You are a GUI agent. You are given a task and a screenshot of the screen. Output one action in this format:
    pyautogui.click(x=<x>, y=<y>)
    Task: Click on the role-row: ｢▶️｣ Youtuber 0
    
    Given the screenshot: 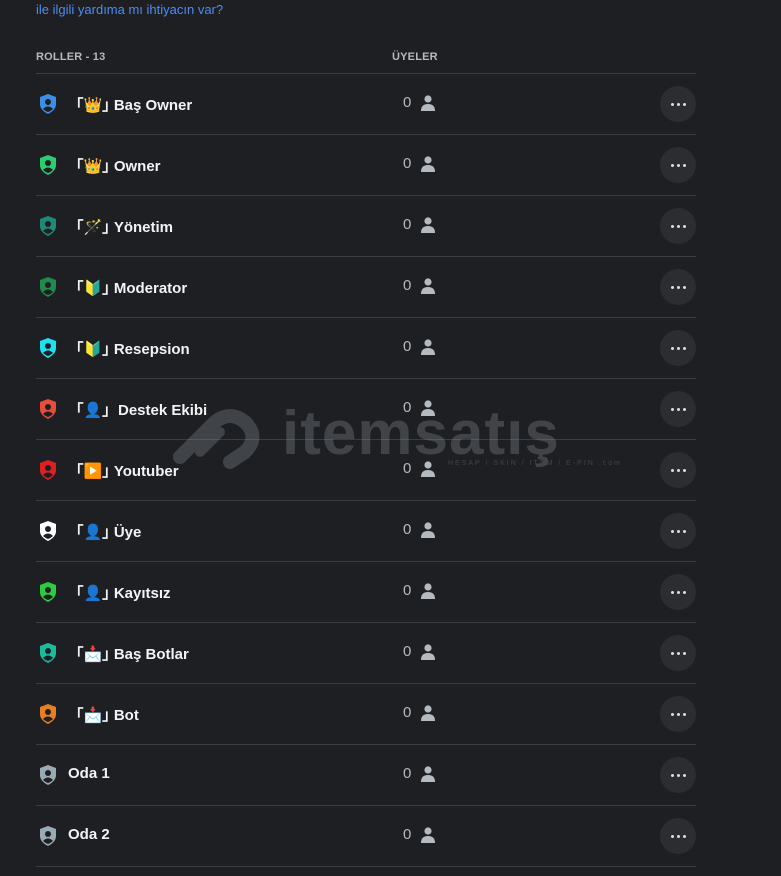 What is the action you would take?
    pyautogui.click(x=366, y=470)
    